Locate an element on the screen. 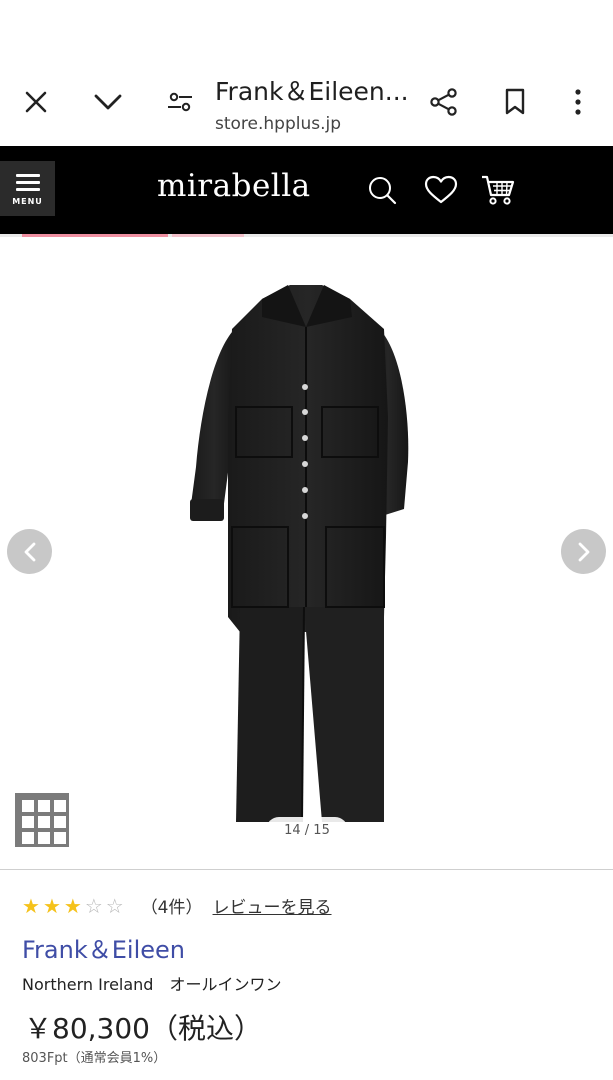 This screenshot has width=613, height=1080. next-image-button is located at coordinates (583, 551).